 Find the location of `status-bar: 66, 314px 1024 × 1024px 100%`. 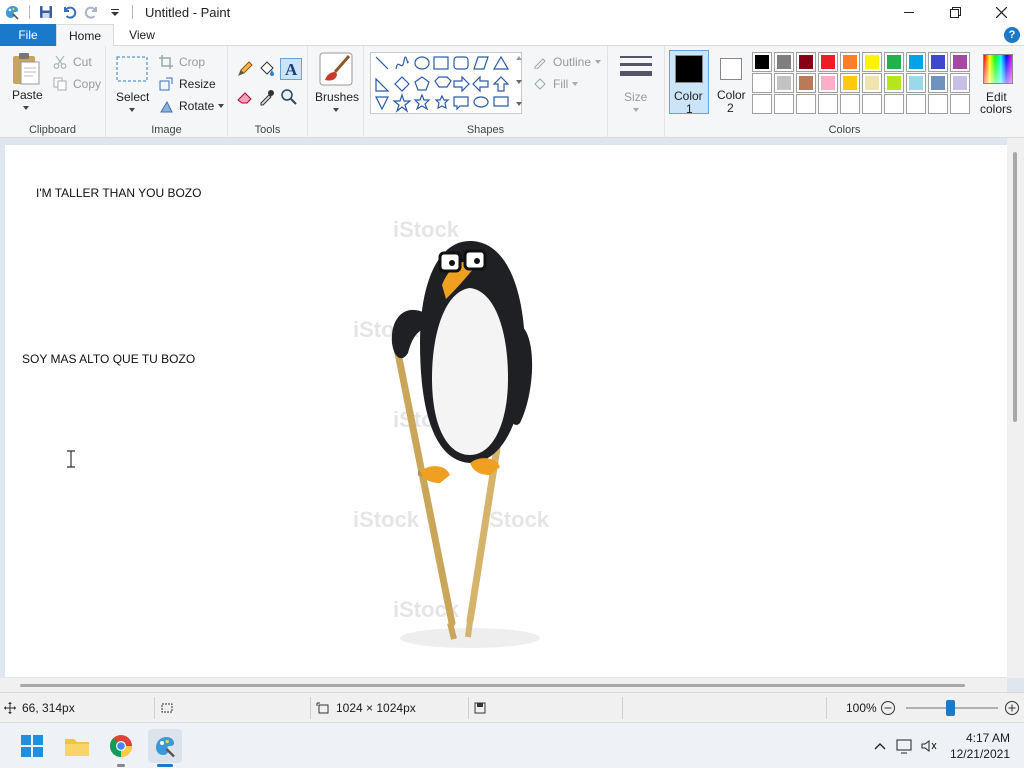

status-bar: 66, 314px 1024 × 1024px 100% is located at coordinates (512, 707).